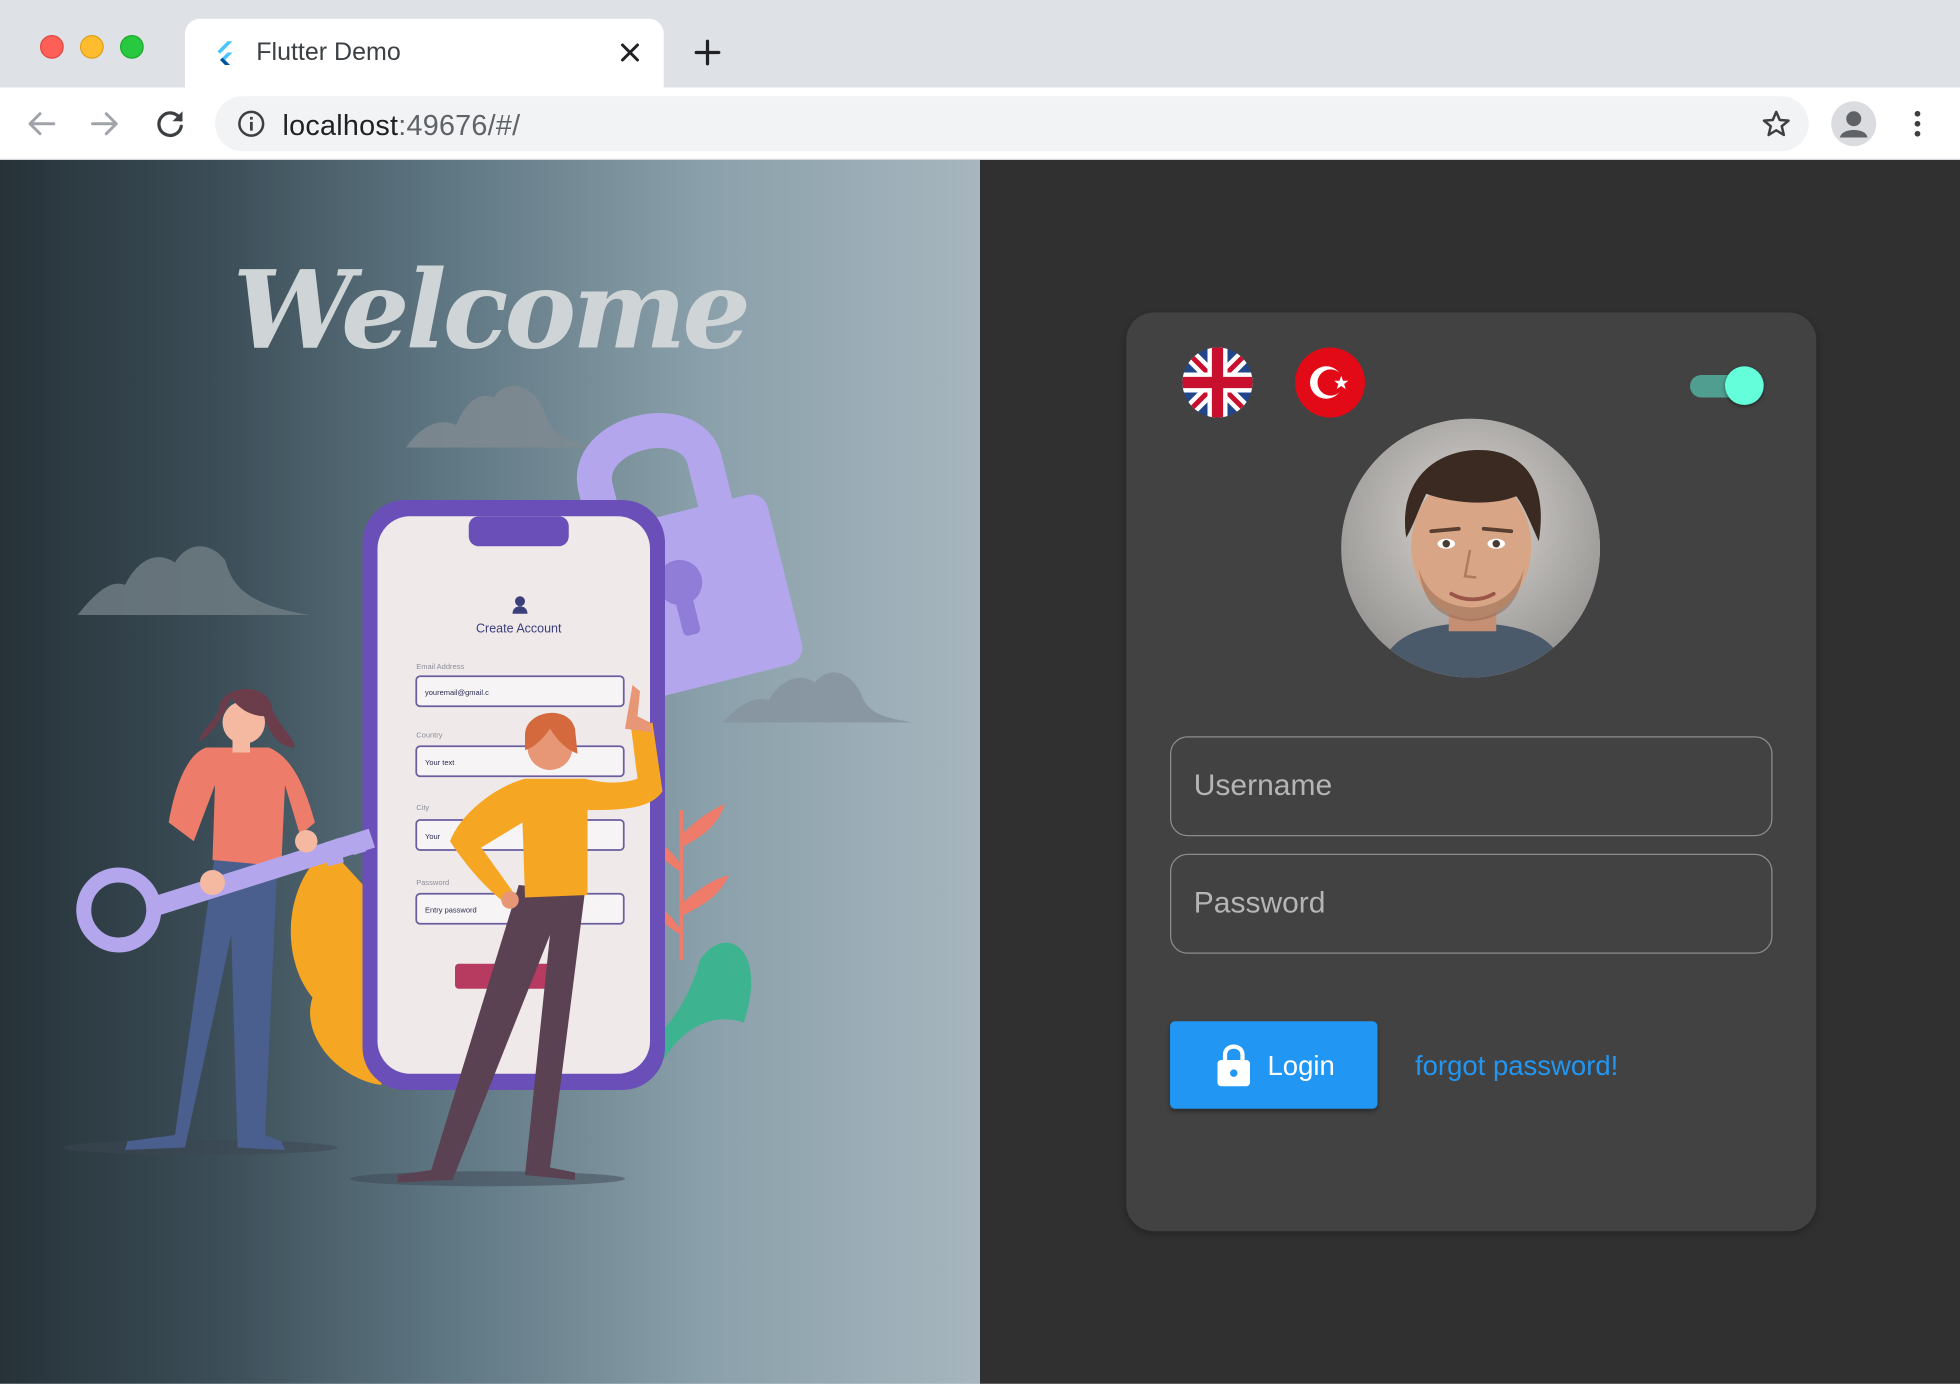  I want to click on login-button: Login, so click(1274, 1065).